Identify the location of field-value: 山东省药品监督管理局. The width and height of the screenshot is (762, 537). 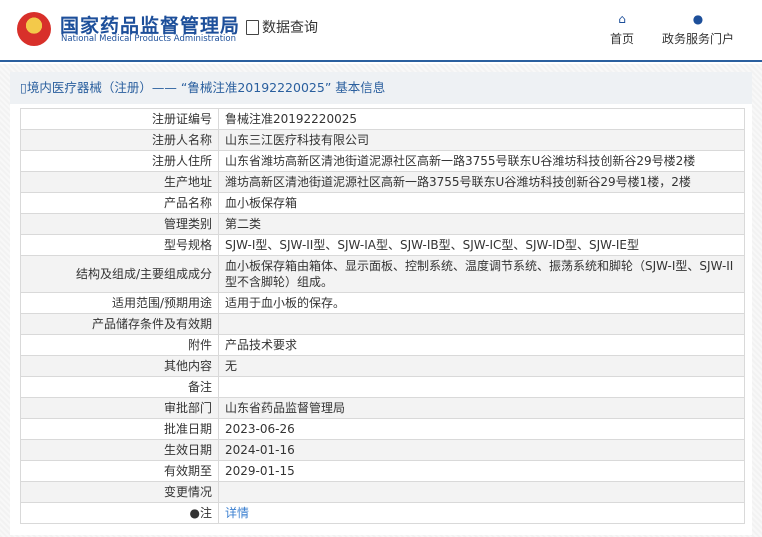
(481, 408).